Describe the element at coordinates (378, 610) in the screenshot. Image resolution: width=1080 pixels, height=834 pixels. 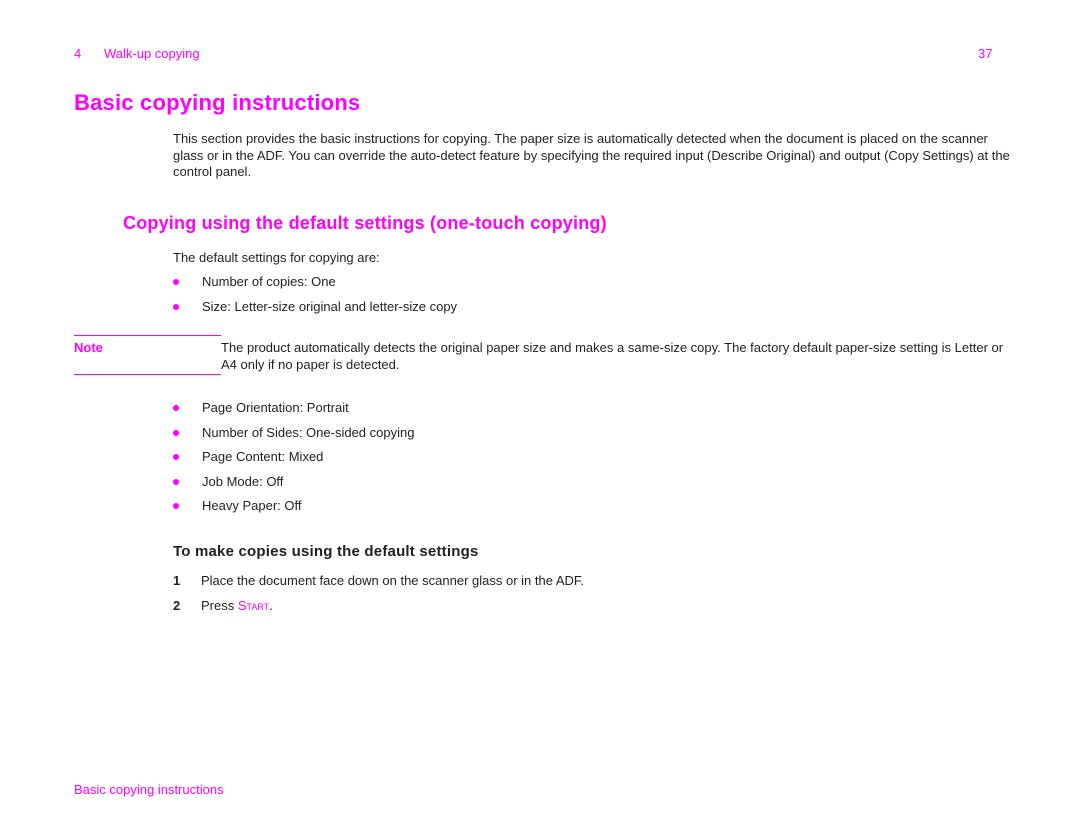
I see `step-item: 2 Press Start.` at that location.